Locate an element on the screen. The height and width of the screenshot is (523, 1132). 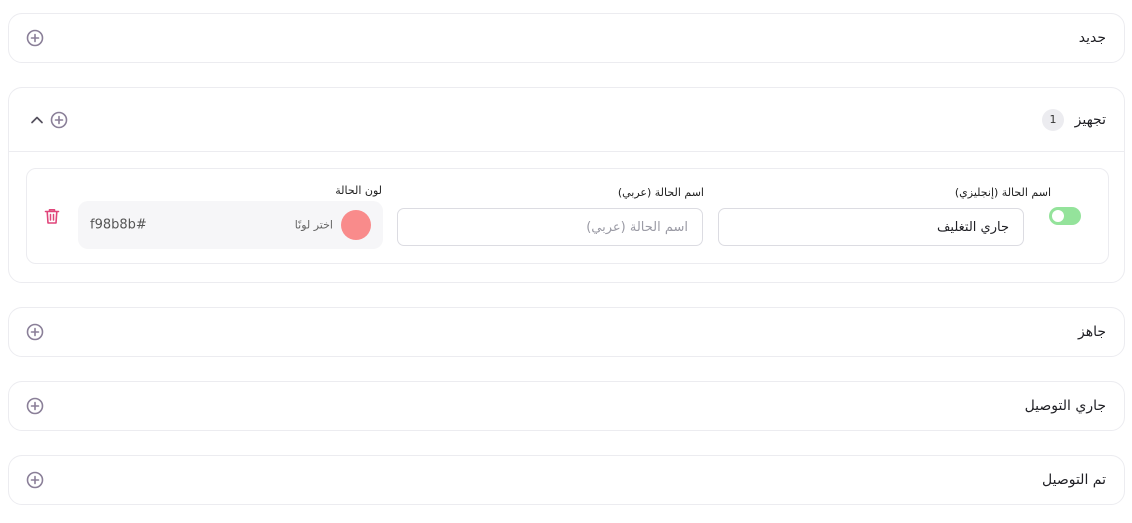
status-group-header: جاهز is located at coordinates (566, 332).